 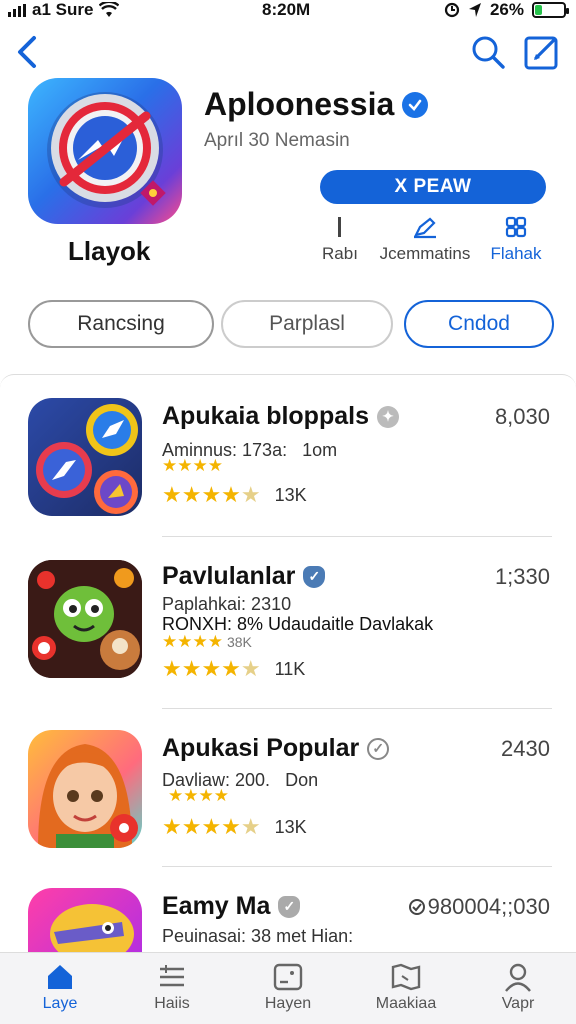 I want to click on tab-list: Haiis, so click(x=172, y=986).